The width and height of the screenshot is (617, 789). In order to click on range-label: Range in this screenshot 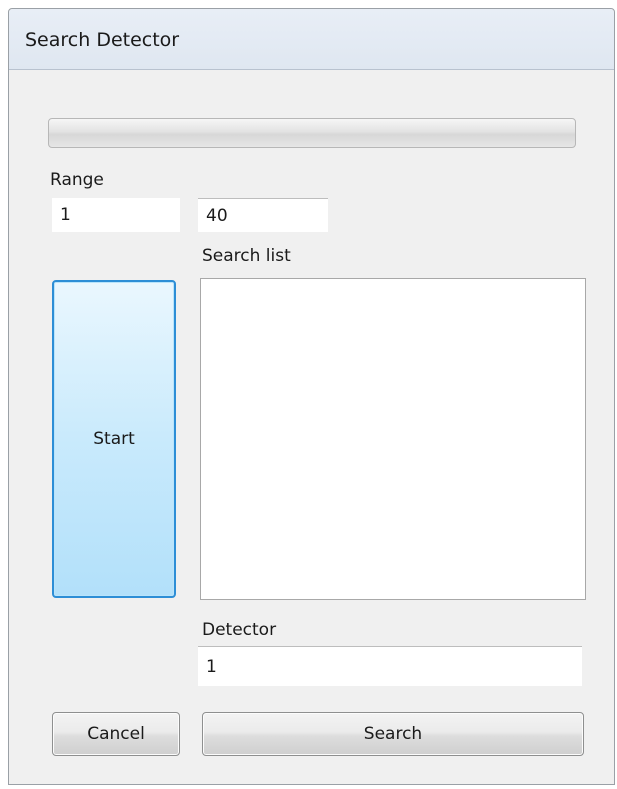, I will do `click(77, 180)`.